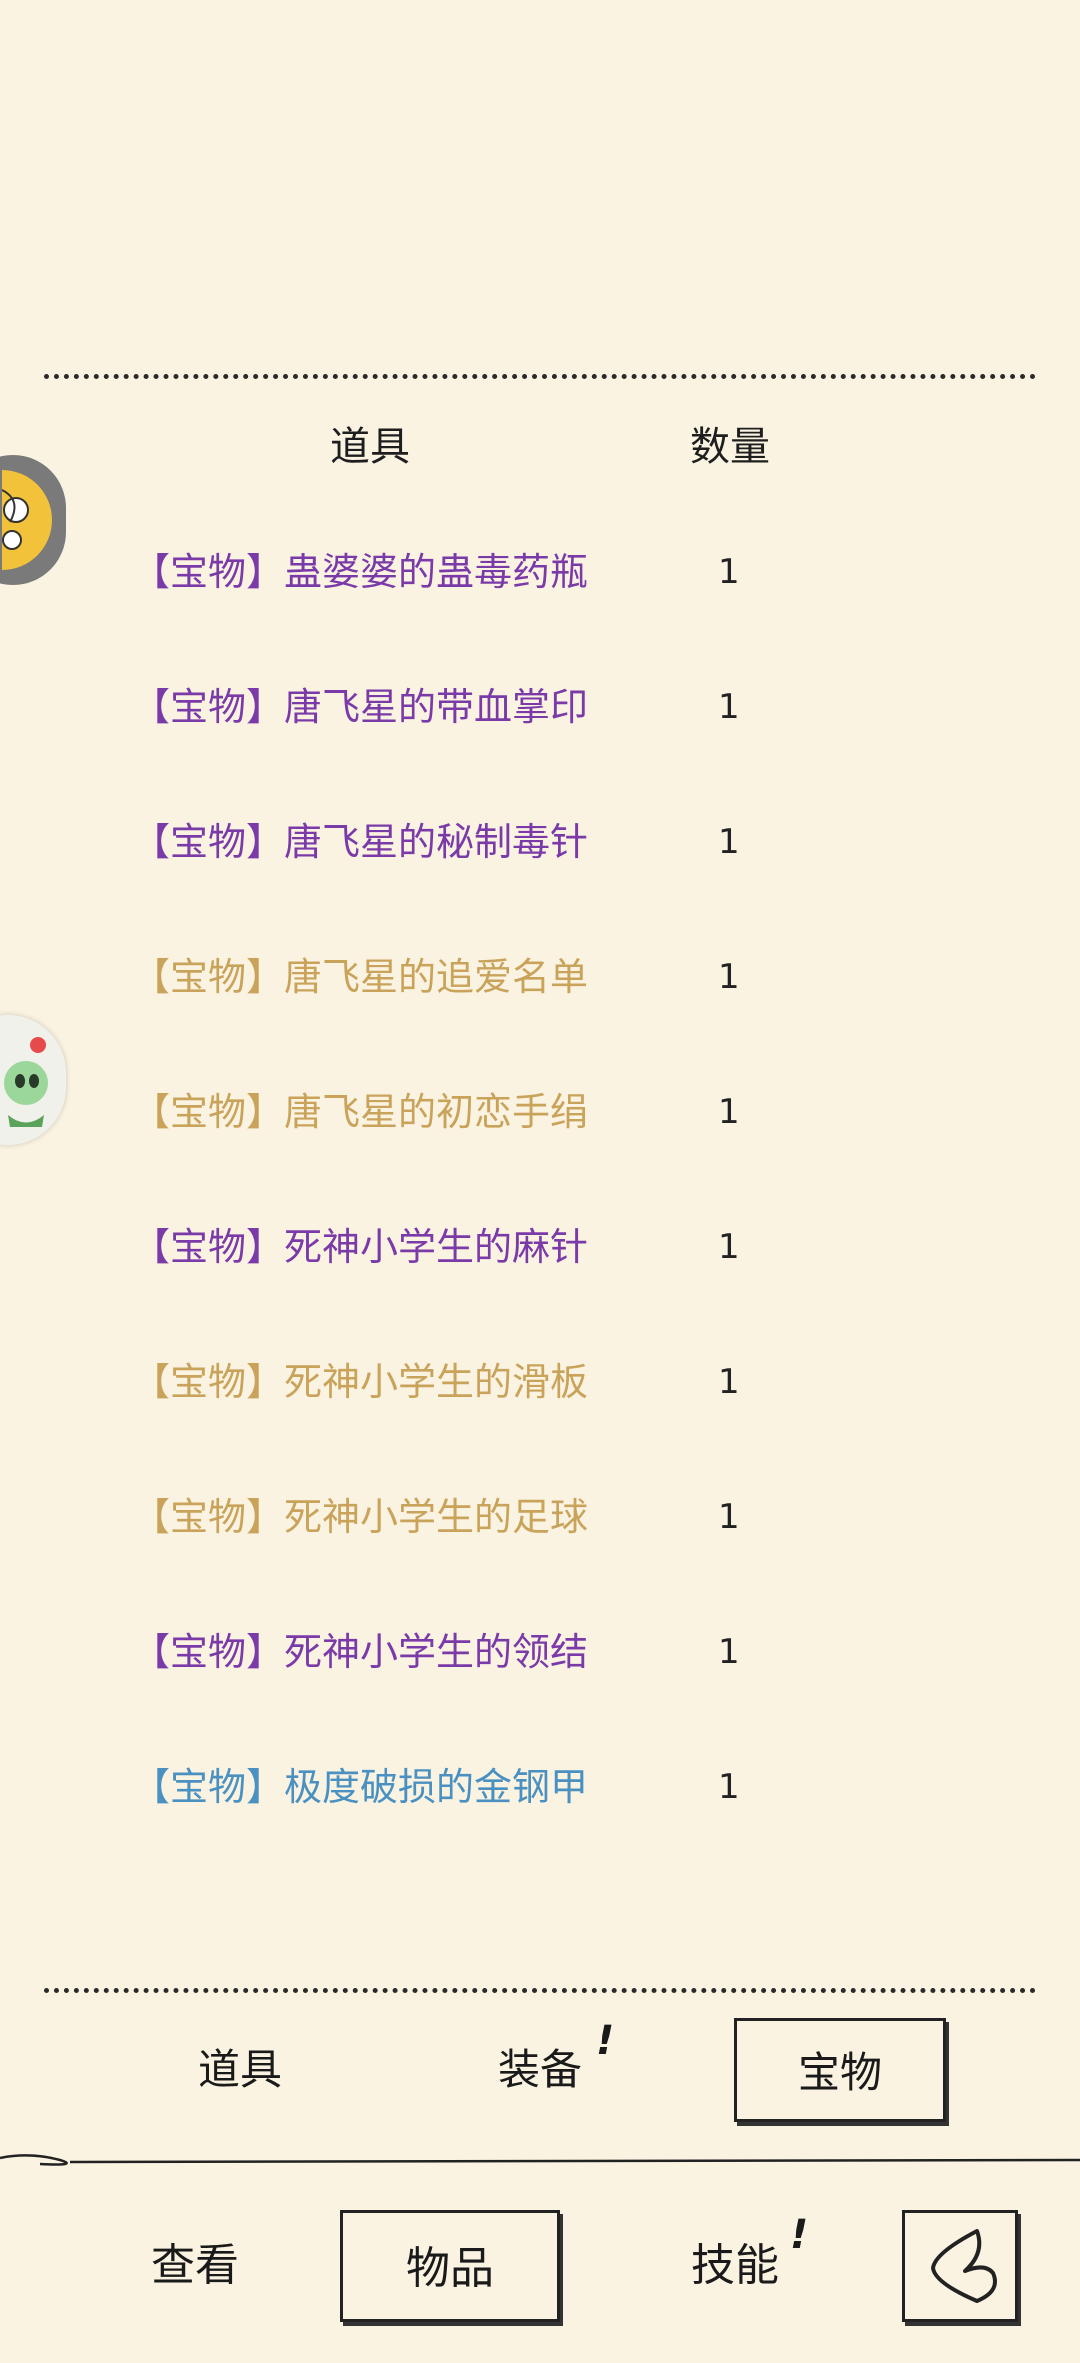  What do you see at coordinates (360, 842) in the screenshot?
I see `item-name: 【宝物】唐飞星的秘制毒针` at bounding box center [360, 842].